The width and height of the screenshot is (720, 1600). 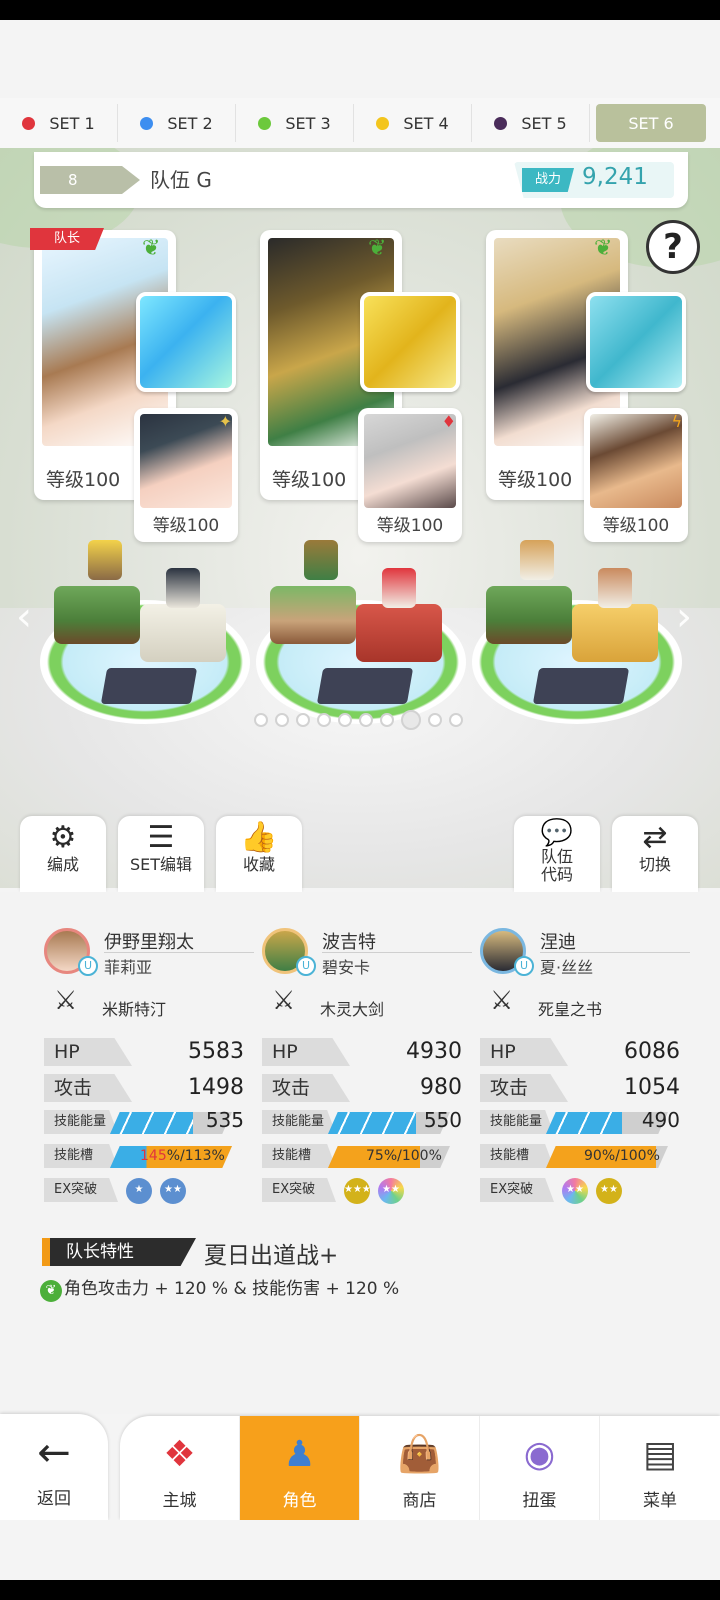 What do you see at coordinates (365, 686) in the screenshot?
I see `weapon-pedestal` at bounding box center [365, 686].